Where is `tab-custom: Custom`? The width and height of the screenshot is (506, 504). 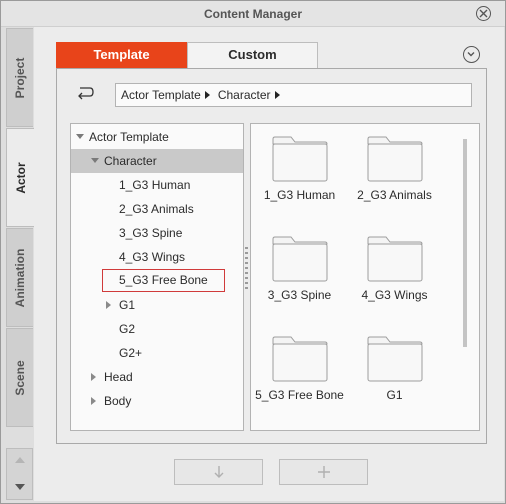 tab-custom: Custom is located at coordinates (252, 55).